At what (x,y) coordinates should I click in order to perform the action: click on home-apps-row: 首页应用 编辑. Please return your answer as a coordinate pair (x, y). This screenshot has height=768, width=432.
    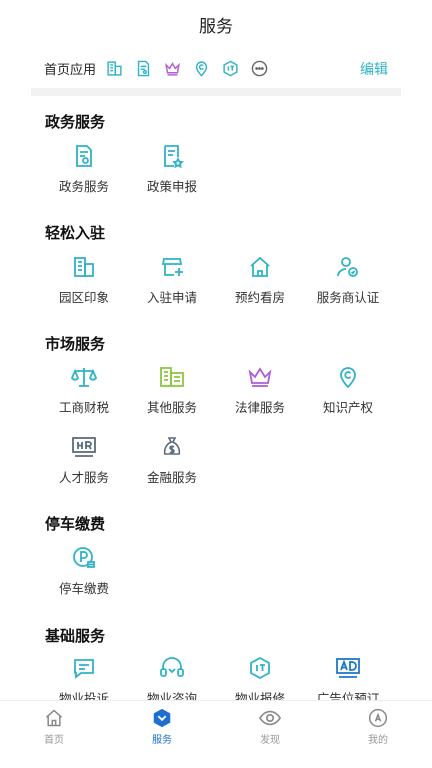
    Looking at the image, I should click on (216, 68).